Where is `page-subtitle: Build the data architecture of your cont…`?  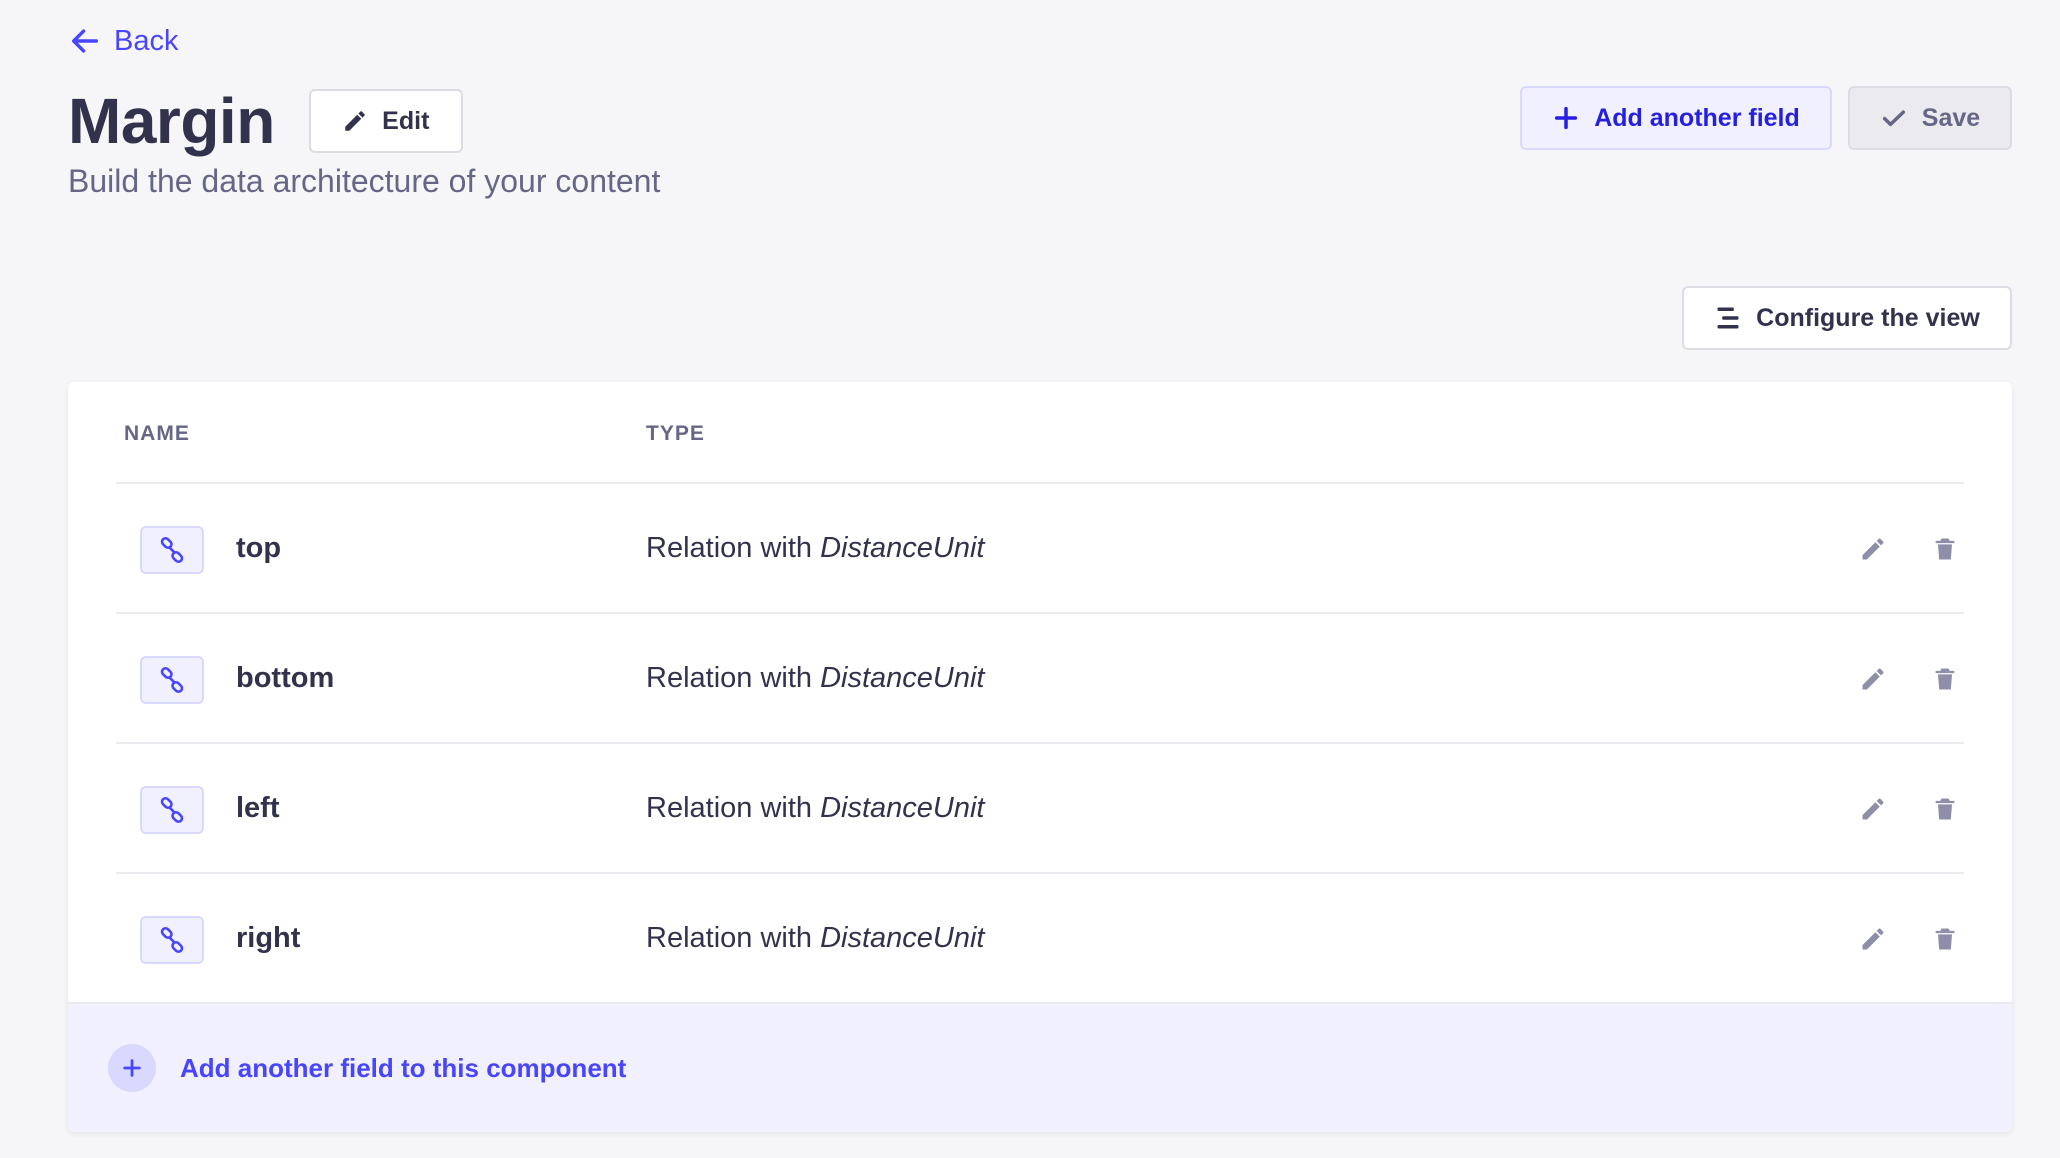
page-subtitle: Build the data architecture of your cont… is located at coordinates (364, 181).